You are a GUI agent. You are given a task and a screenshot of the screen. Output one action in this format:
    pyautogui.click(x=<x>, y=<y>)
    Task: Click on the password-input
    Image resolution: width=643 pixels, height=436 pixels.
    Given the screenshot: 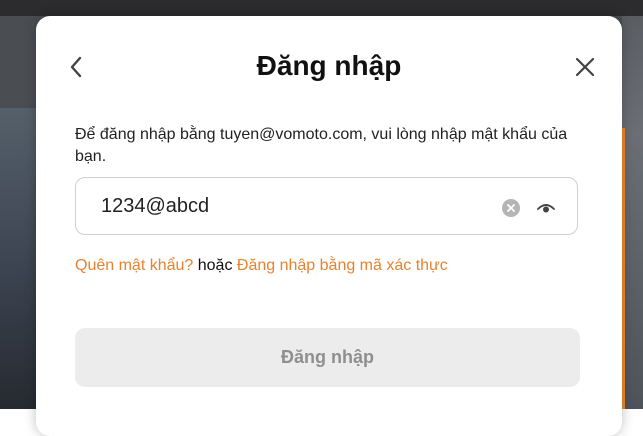 What is the action you would take?
    pyautogui.click(x=291, y=206)
    